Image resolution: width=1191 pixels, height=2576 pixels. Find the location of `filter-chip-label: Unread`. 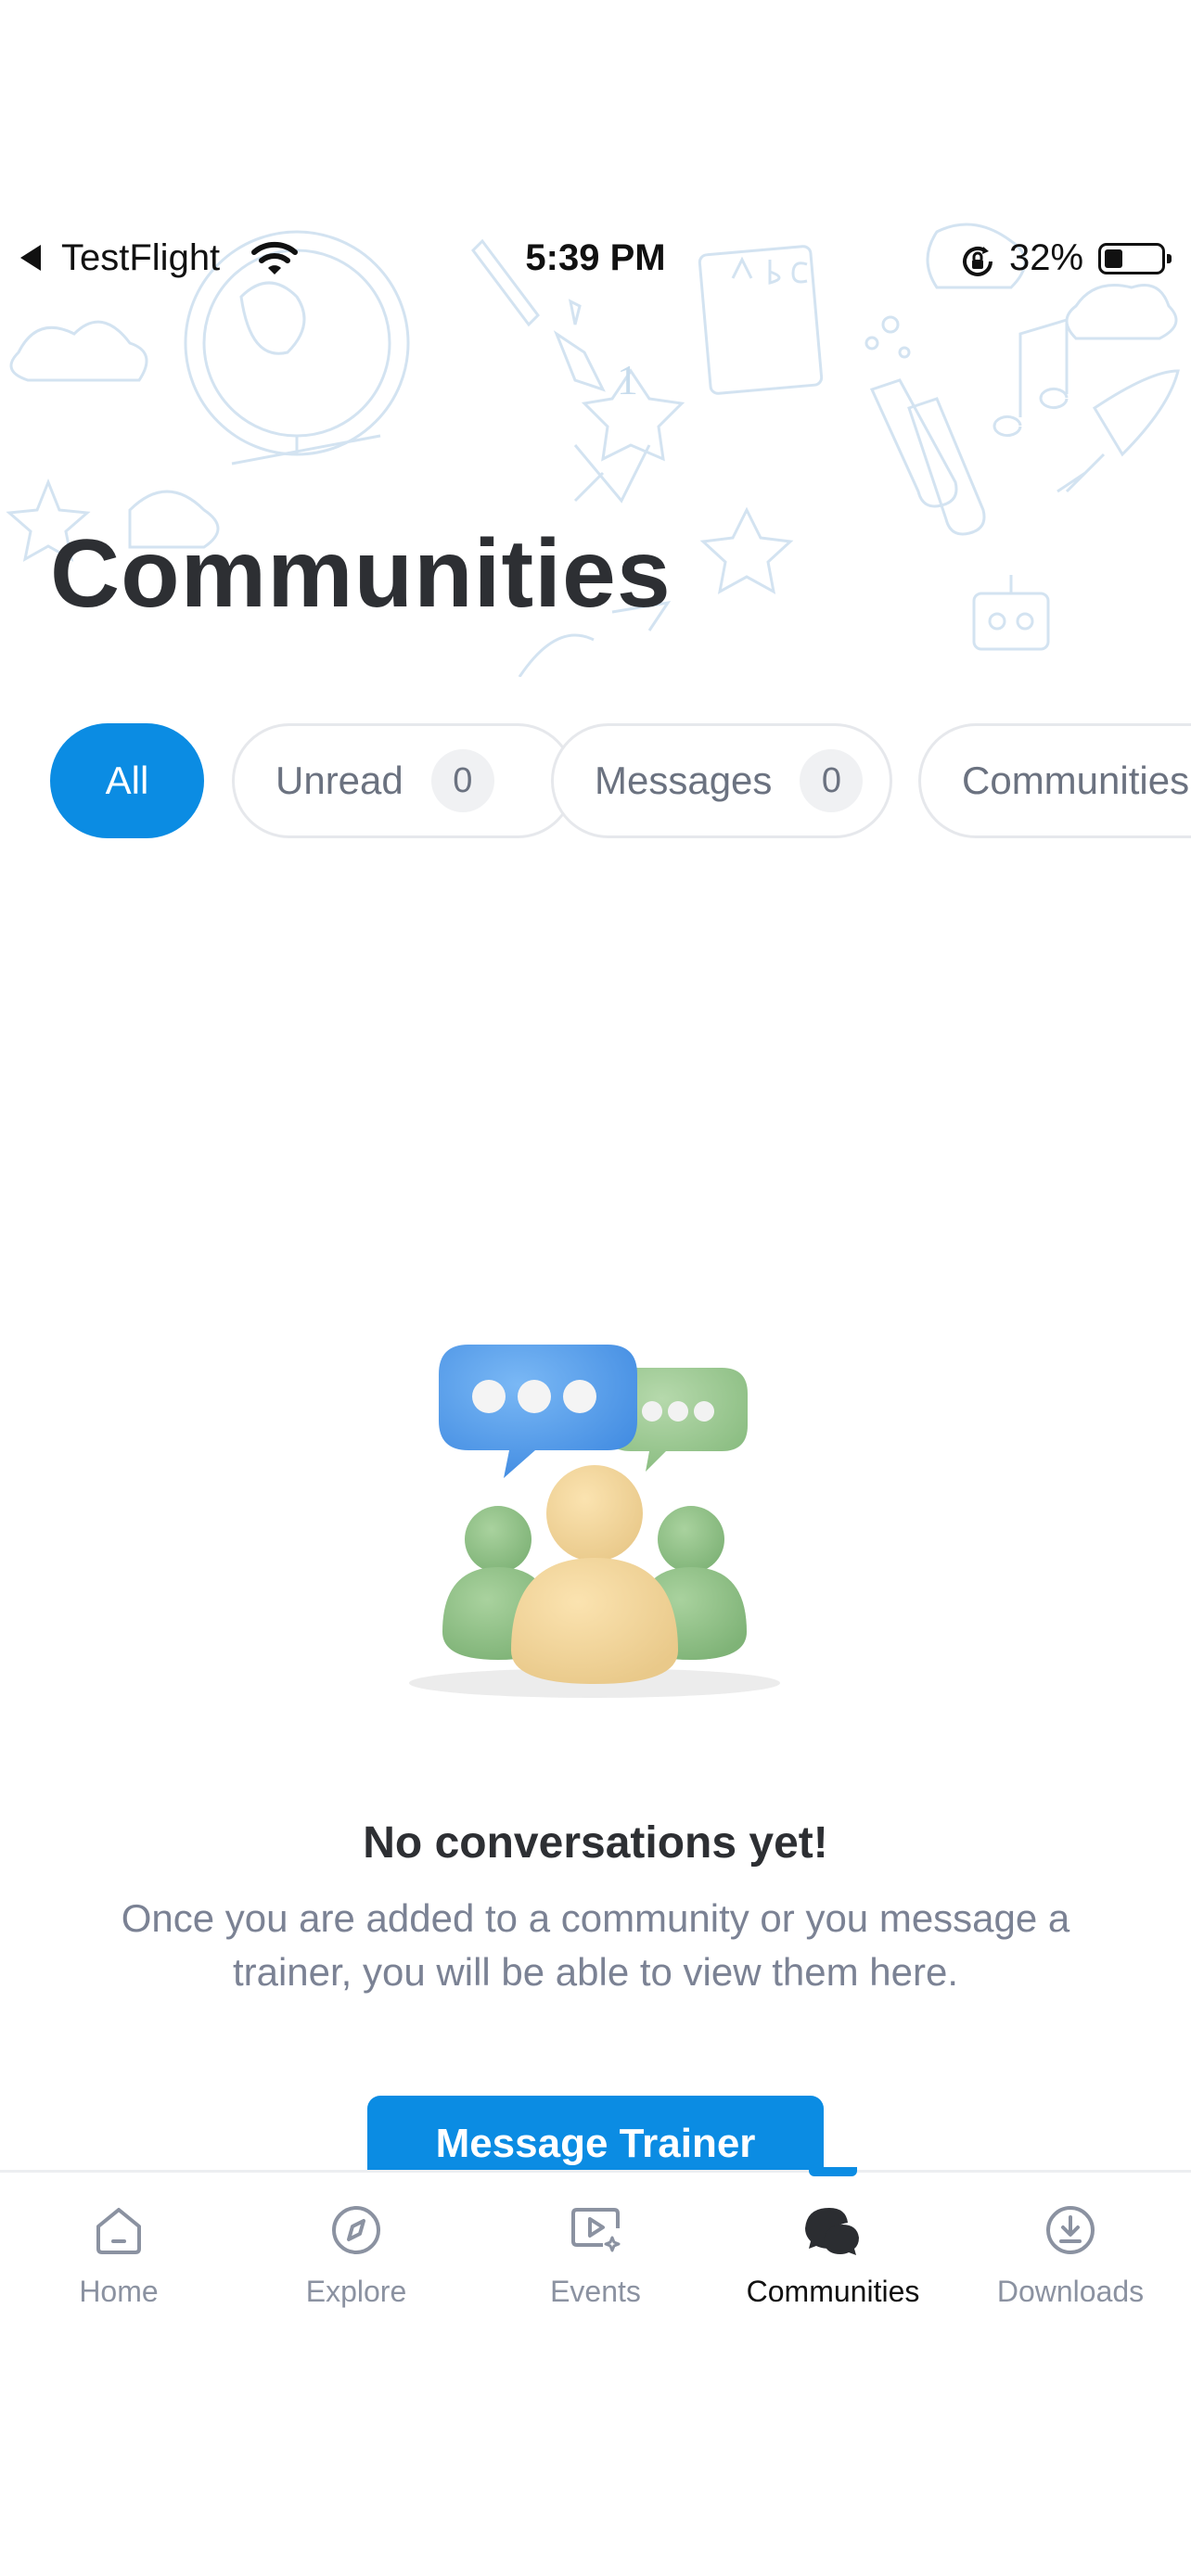

filter-chip-label: Unread is located at coordinates (339, 780).